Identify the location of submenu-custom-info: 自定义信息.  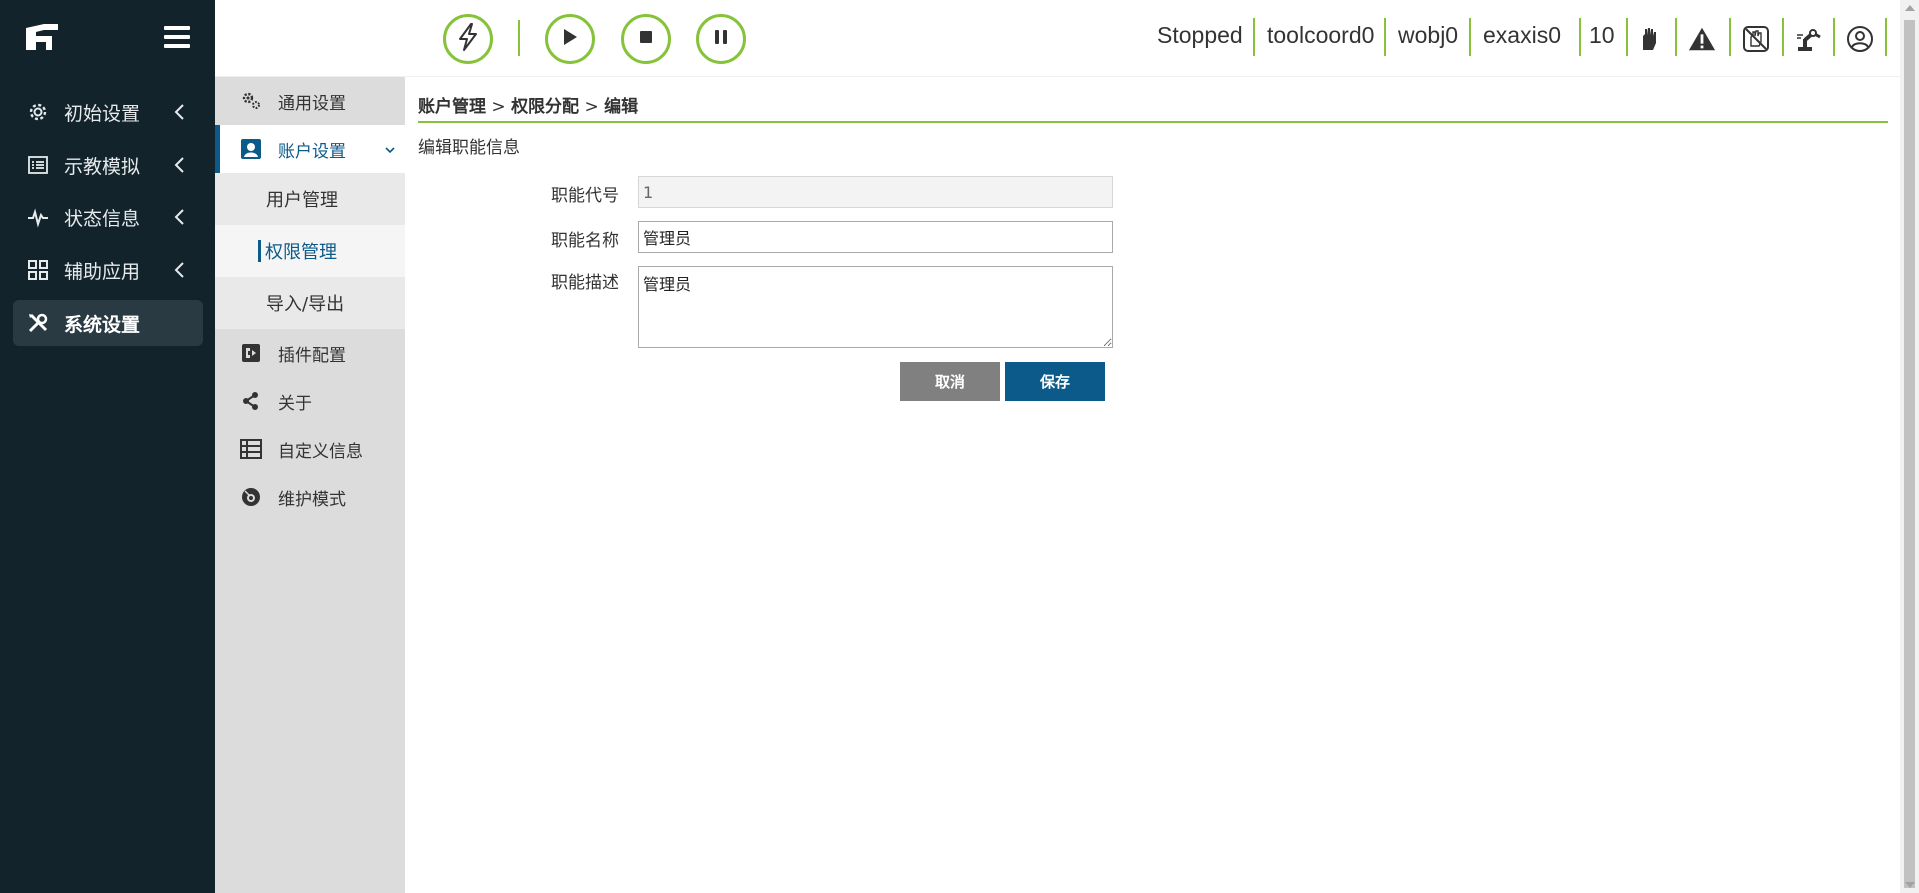
(310, 449).